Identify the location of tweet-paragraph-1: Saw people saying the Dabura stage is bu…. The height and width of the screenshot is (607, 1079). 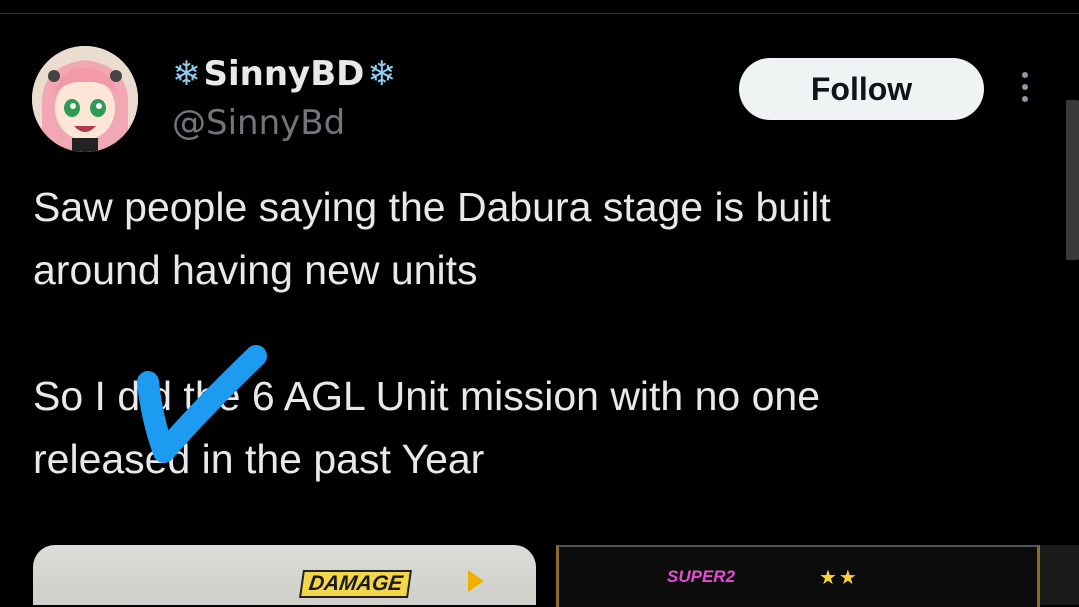
(432, 238).